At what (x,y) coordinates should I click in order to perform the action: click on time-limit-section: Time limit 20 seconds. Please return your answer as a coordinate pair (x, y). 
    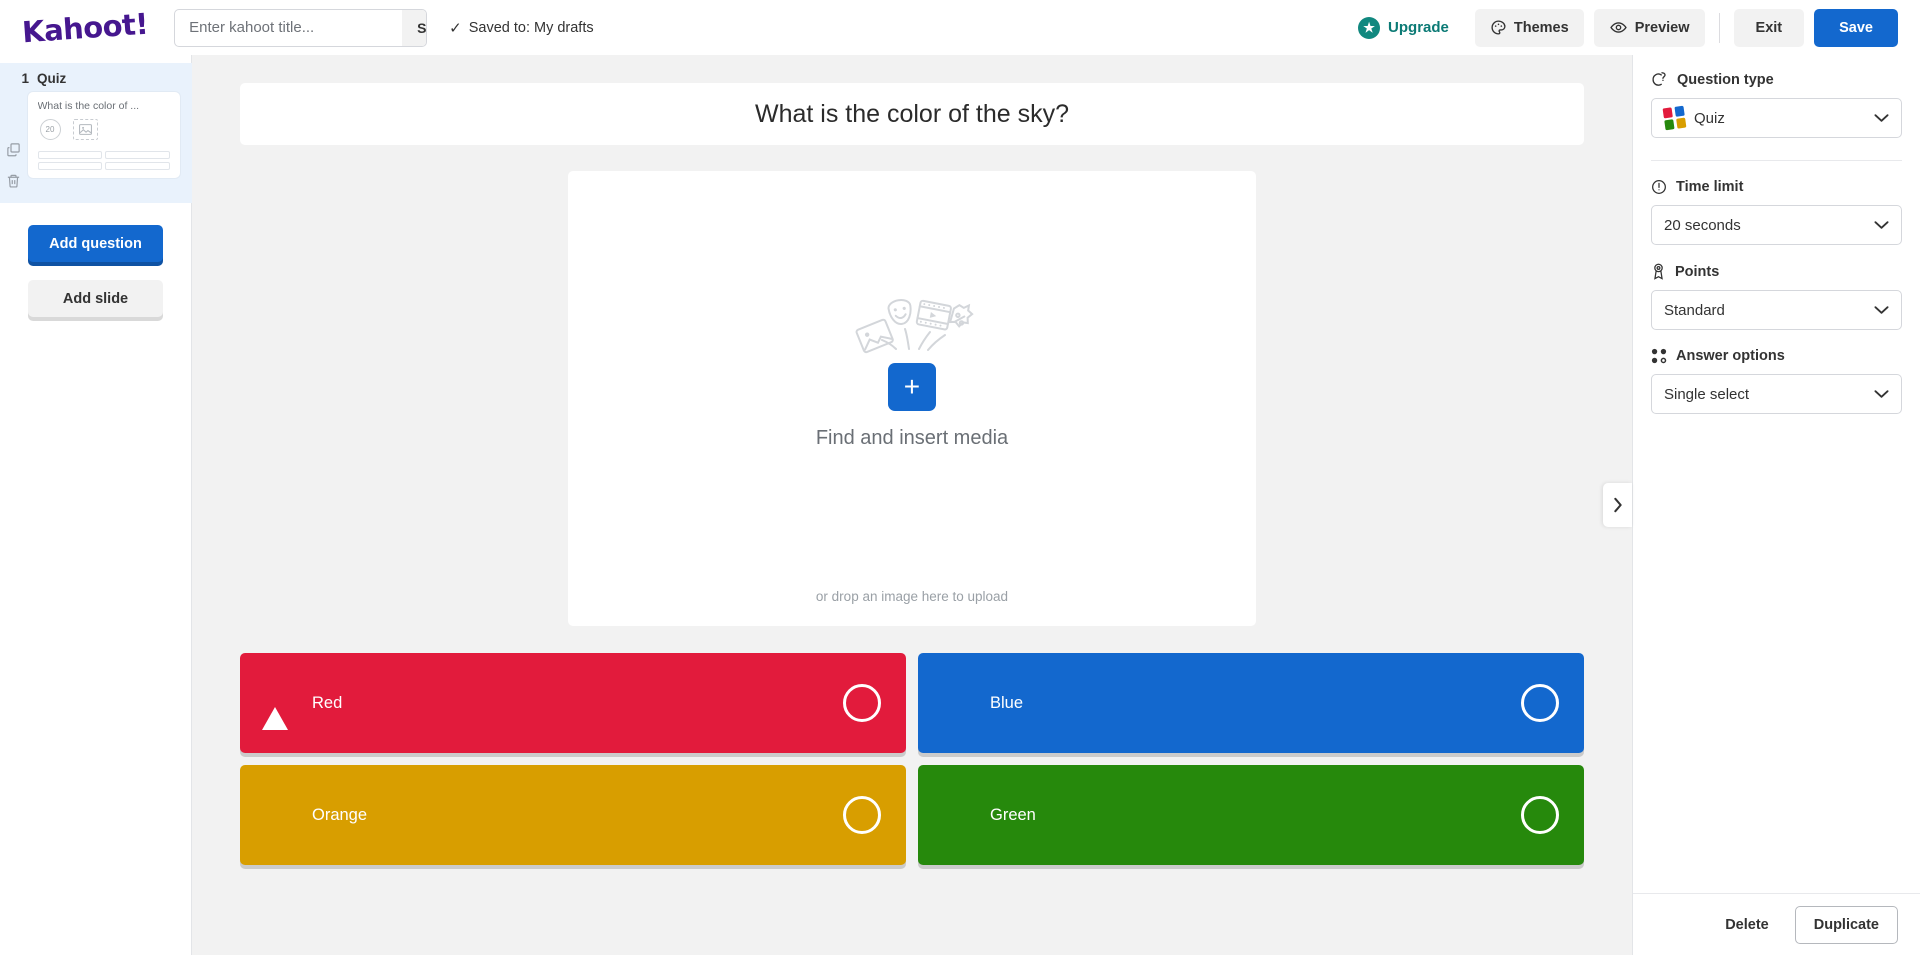
    Looking at the image, I should click on (1776, 212).